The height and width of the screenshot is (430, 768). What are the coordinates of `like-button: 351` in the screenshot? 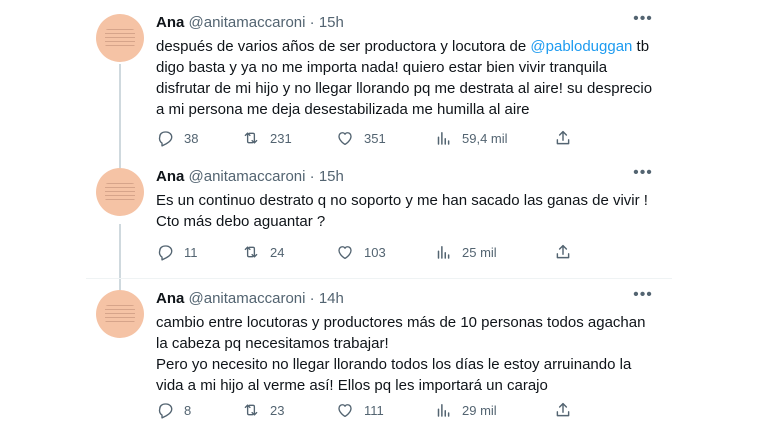 It's located at (361, 138).